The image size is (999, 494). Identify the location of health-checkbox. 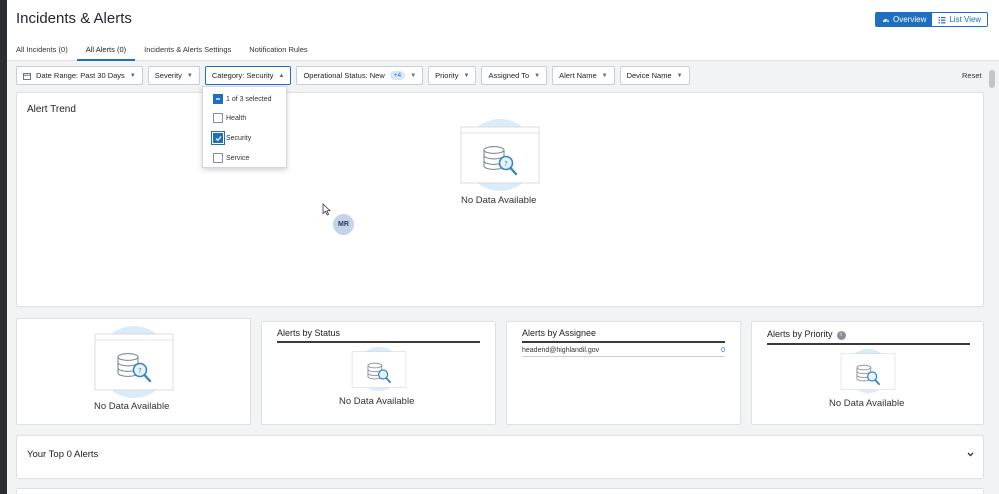
(218, 118).